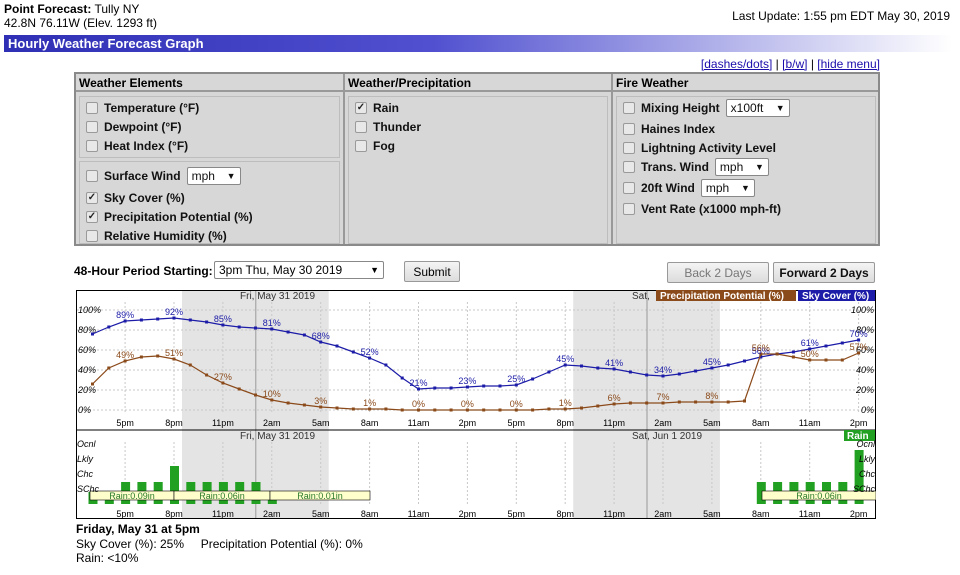 The height and width of the screenshot is (575, 960). I want to click on option-label: Rain, so click(386, 108).